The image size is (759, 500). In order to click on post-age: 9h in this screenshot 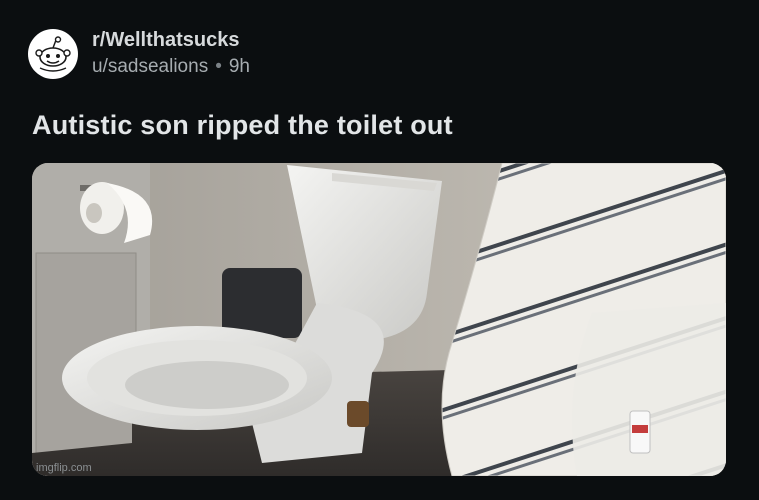, I will do `click(239, 66)`.